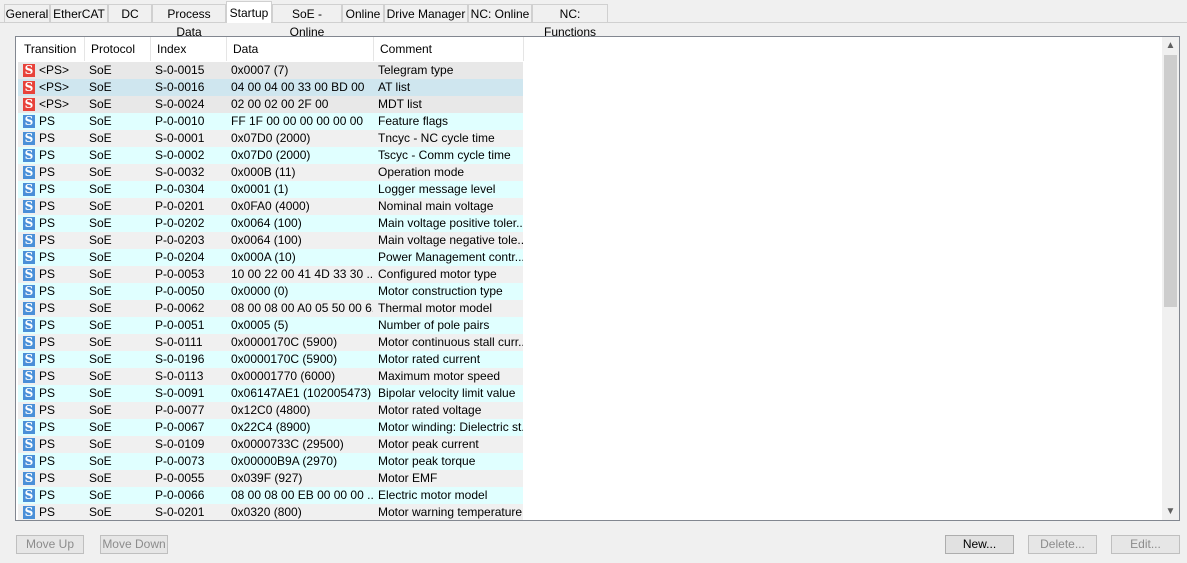  I want to click on cell-comment: Tncyc - NC cycle time, so click(436, 138).